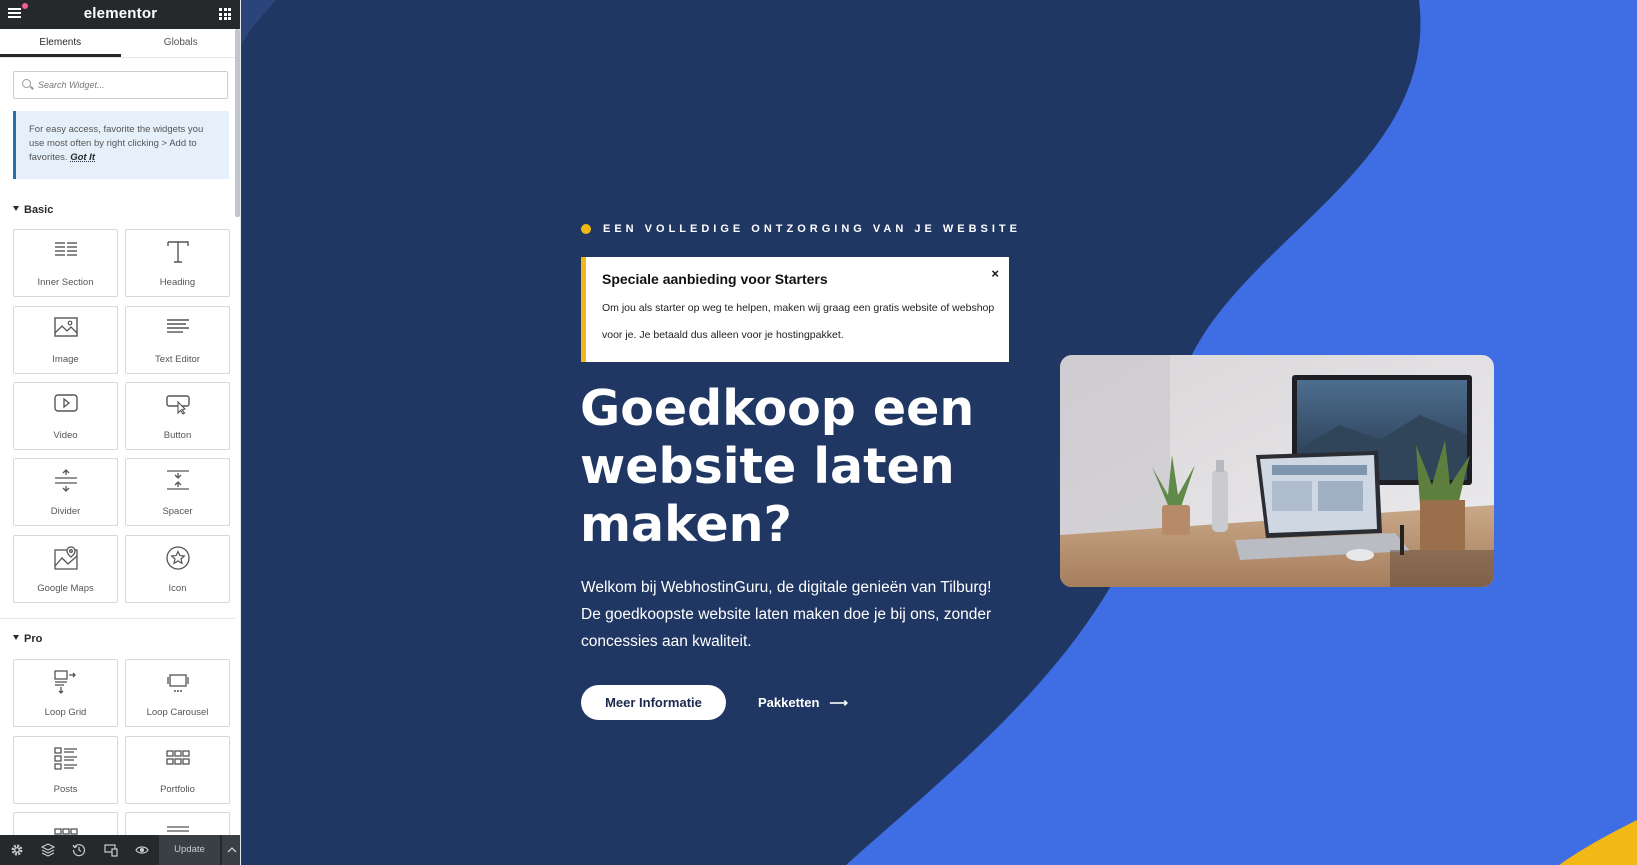 The image size is (1637, 865). I want to click on category-basic-toggle: Basic, so click(33, 210).